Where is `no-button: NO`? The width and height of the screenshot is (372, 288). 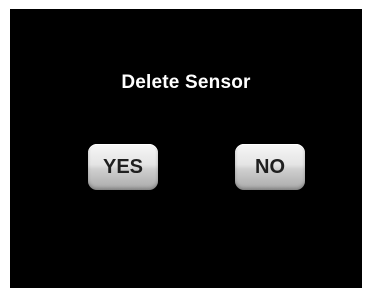
no-button: NO is located at coordinates (270, 167).